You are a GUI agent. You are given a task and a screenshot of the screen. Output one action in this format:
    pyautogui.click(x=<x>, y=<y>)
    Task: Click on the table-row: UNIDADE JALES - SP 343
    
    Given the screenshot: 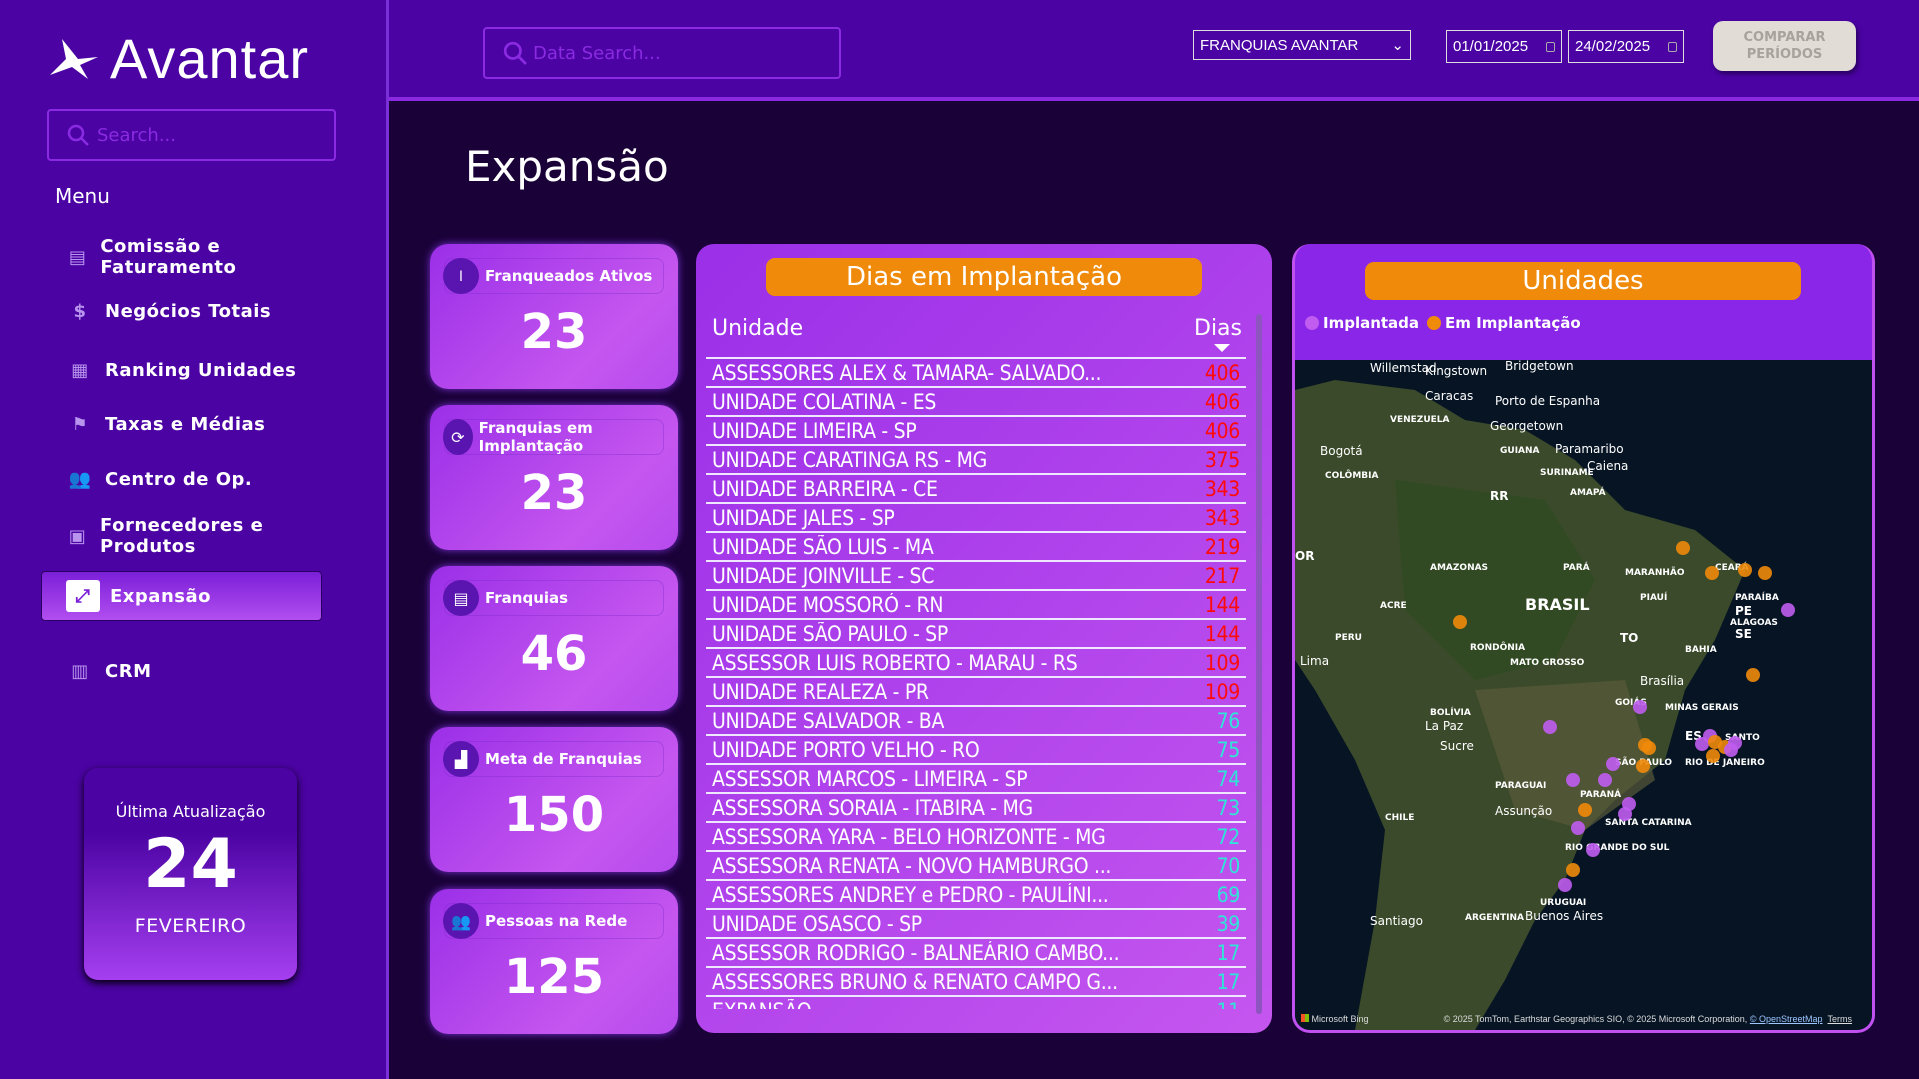 What is the action you would take?
    pyautogui.click(x=976, y=516)
    